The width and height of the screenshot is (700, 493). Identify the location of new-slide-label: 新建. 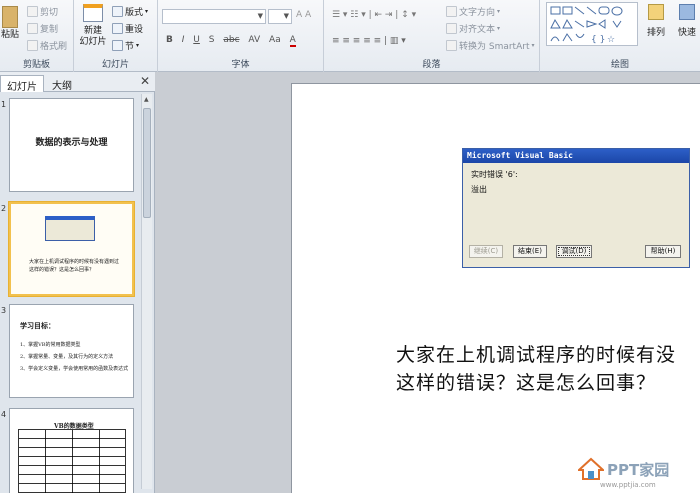
(92, 31).